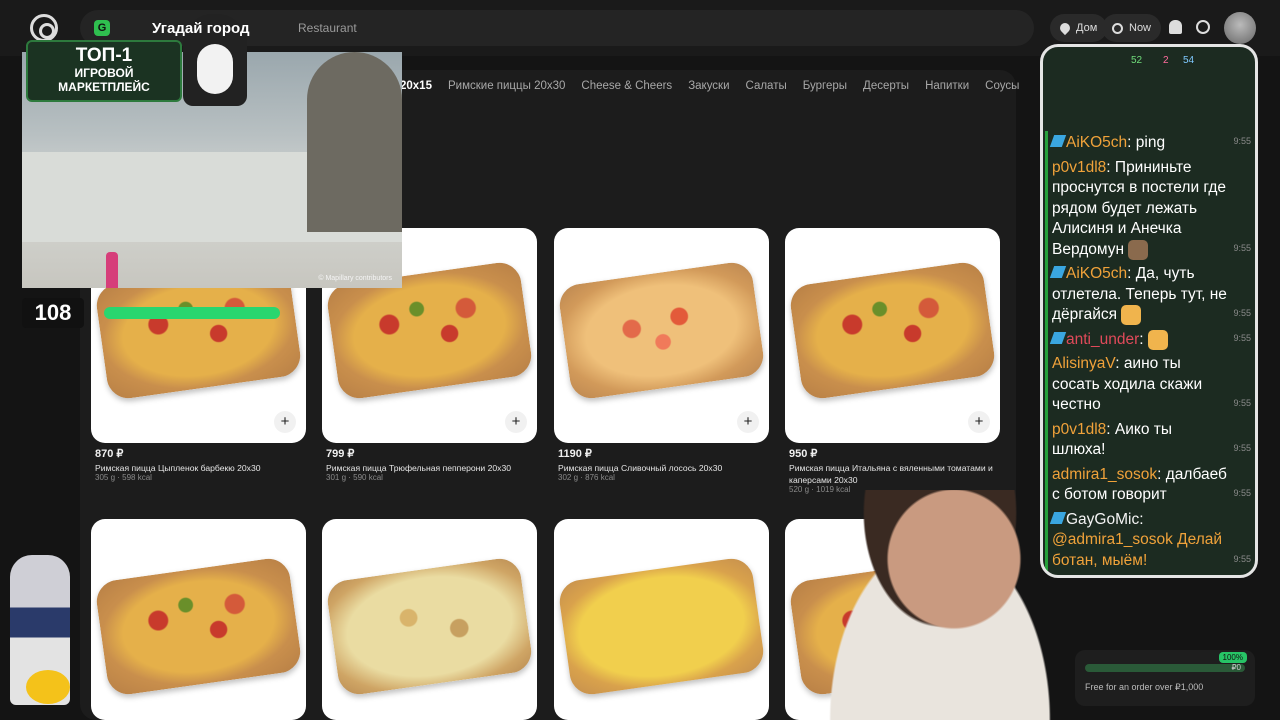 The height and width of the screenshot is (720, 1280). What do you see at coordinates (355, 278) in the screenshot?
I see `map-credit: © Mapillary contributors` at bounding box center [355, 278].